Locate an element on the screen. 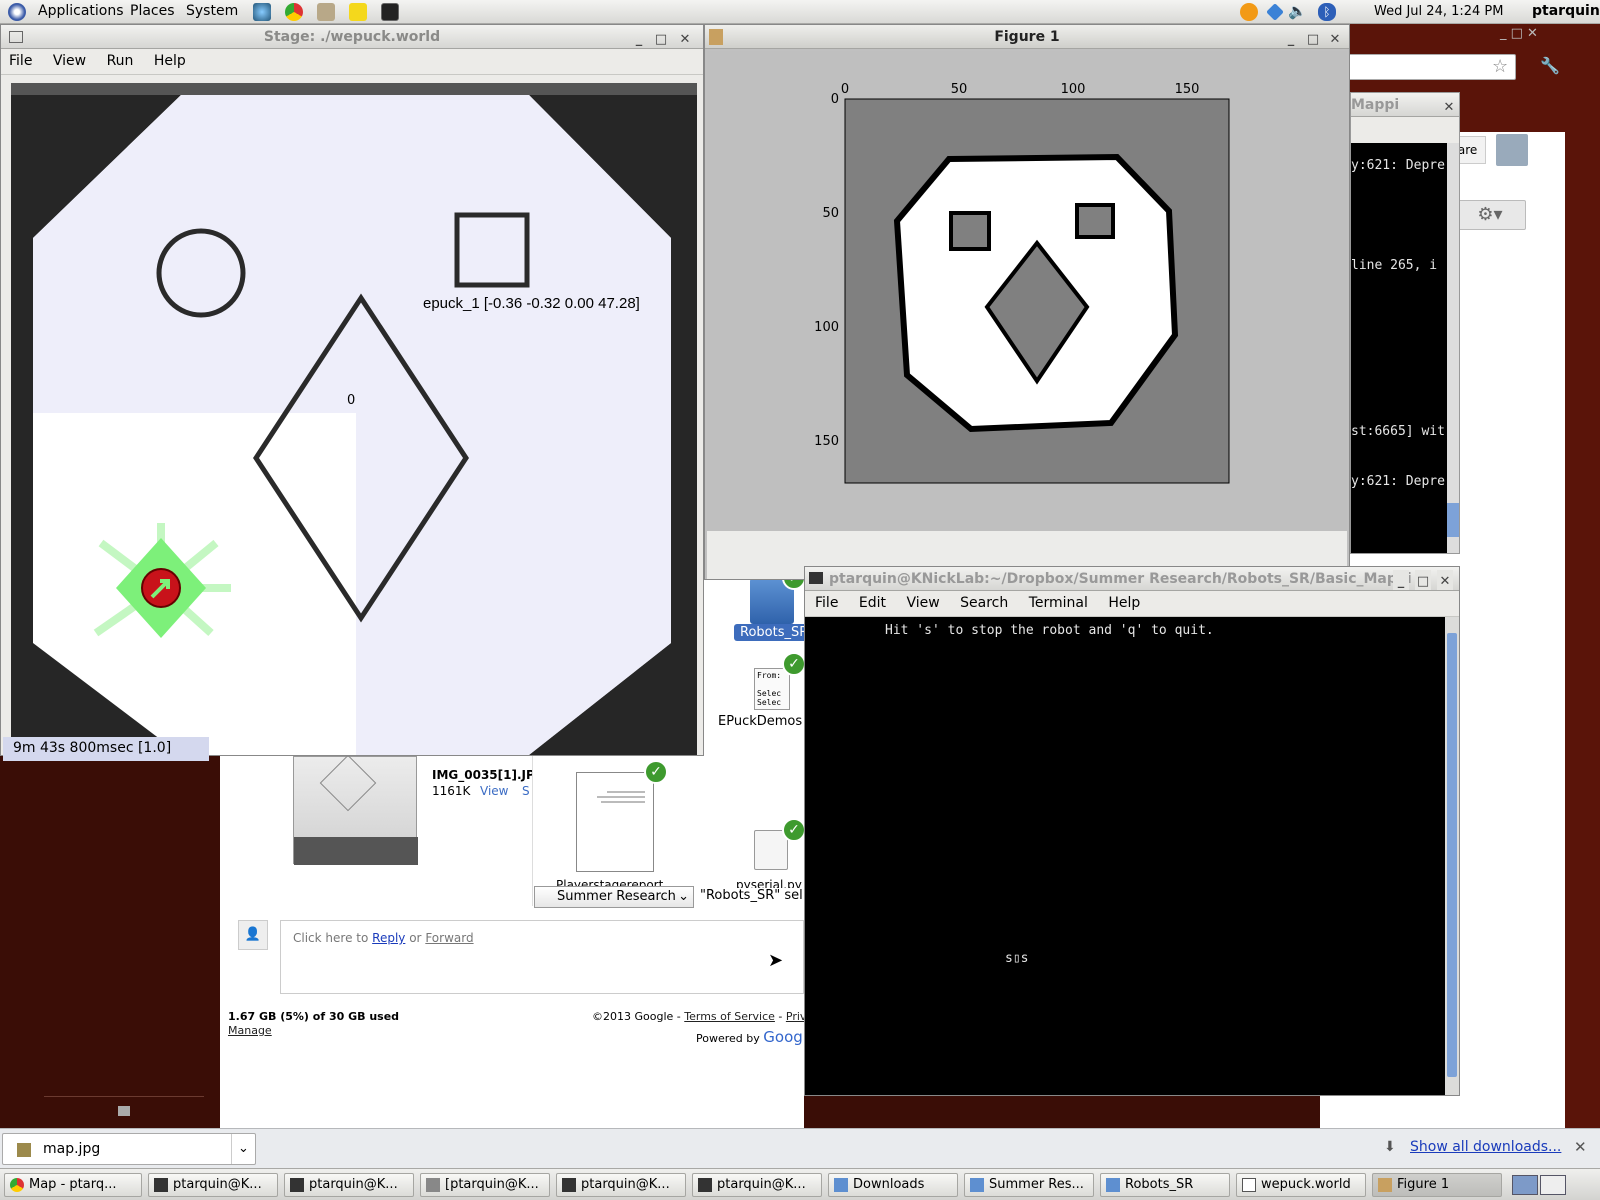  reply-box: Click here to Reply or Forward is located at coordinates (542, 957).